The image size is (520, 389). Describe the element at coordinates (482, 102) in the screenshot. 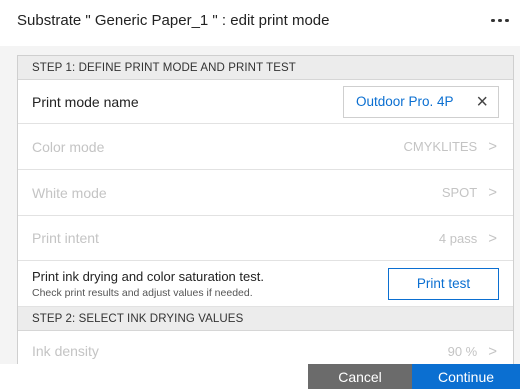

I see `close-icon: ×` at that location.